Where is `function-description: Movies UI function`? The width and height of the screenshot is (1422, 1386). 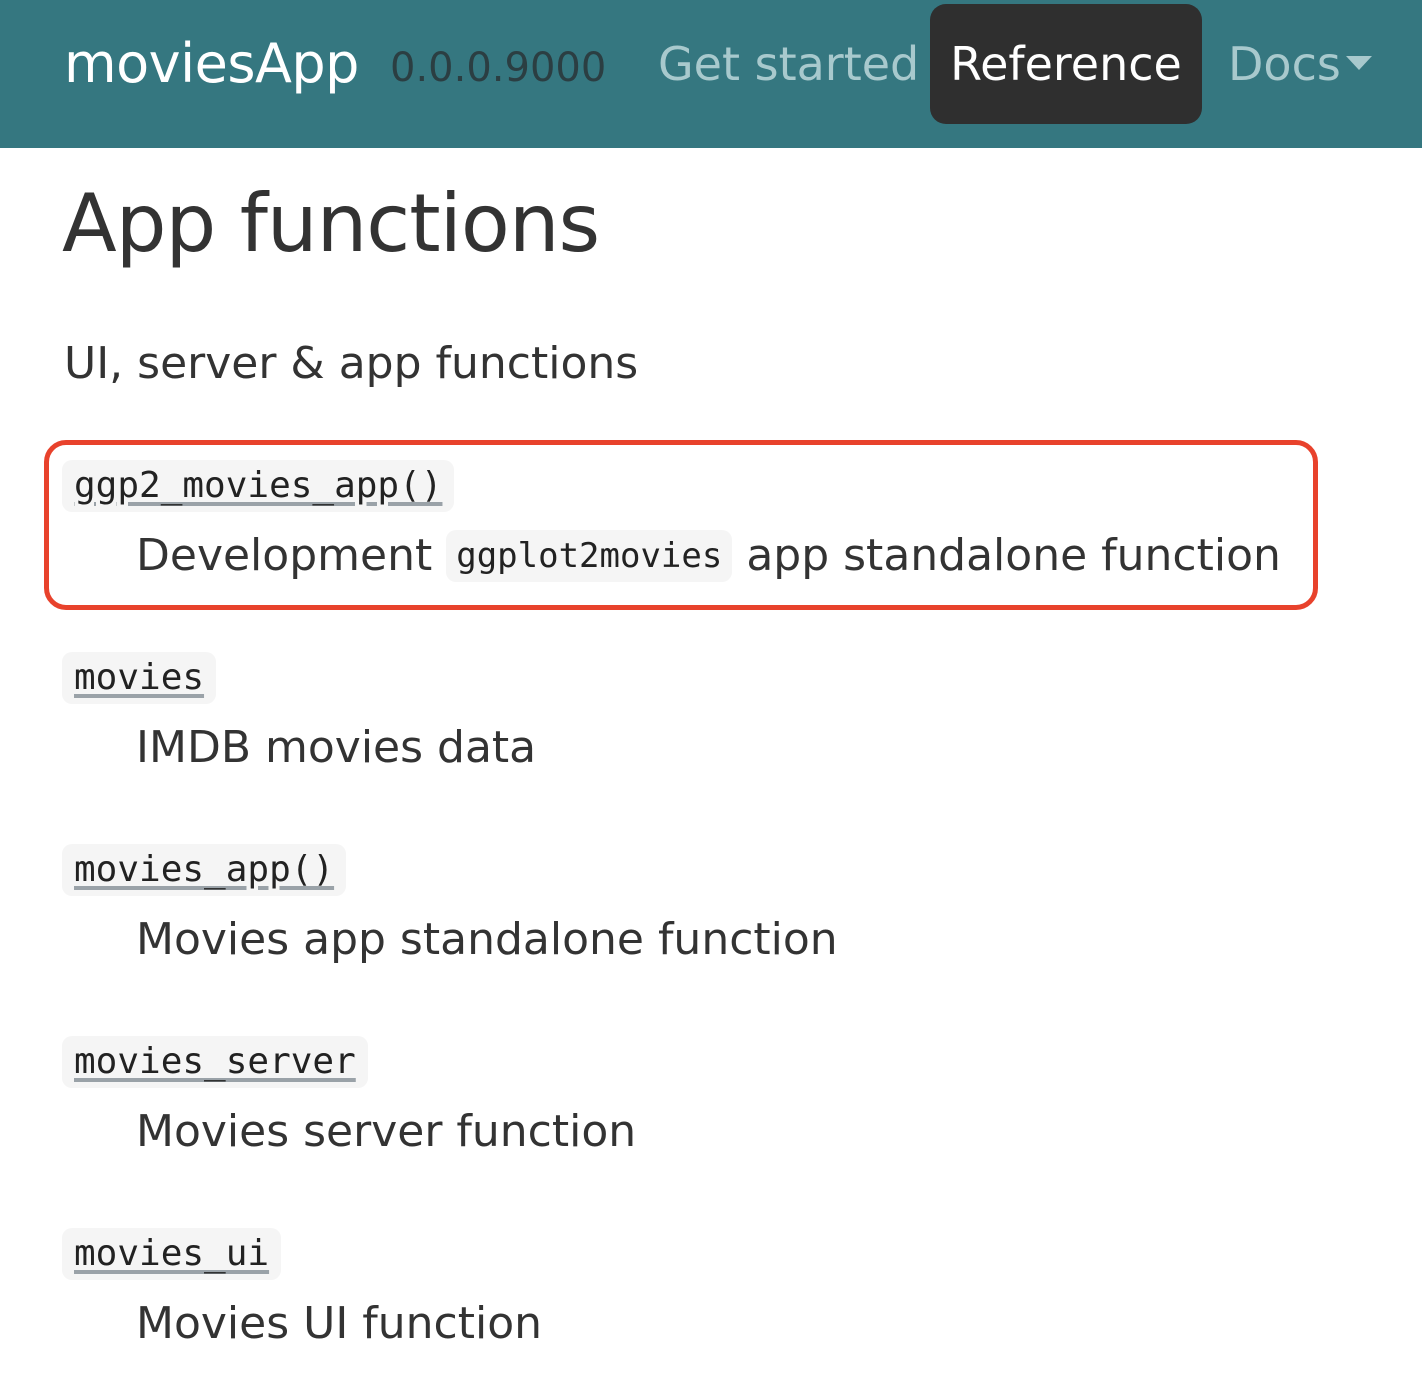 function-description: Movies UI function is located at coordinates (339, 1323).